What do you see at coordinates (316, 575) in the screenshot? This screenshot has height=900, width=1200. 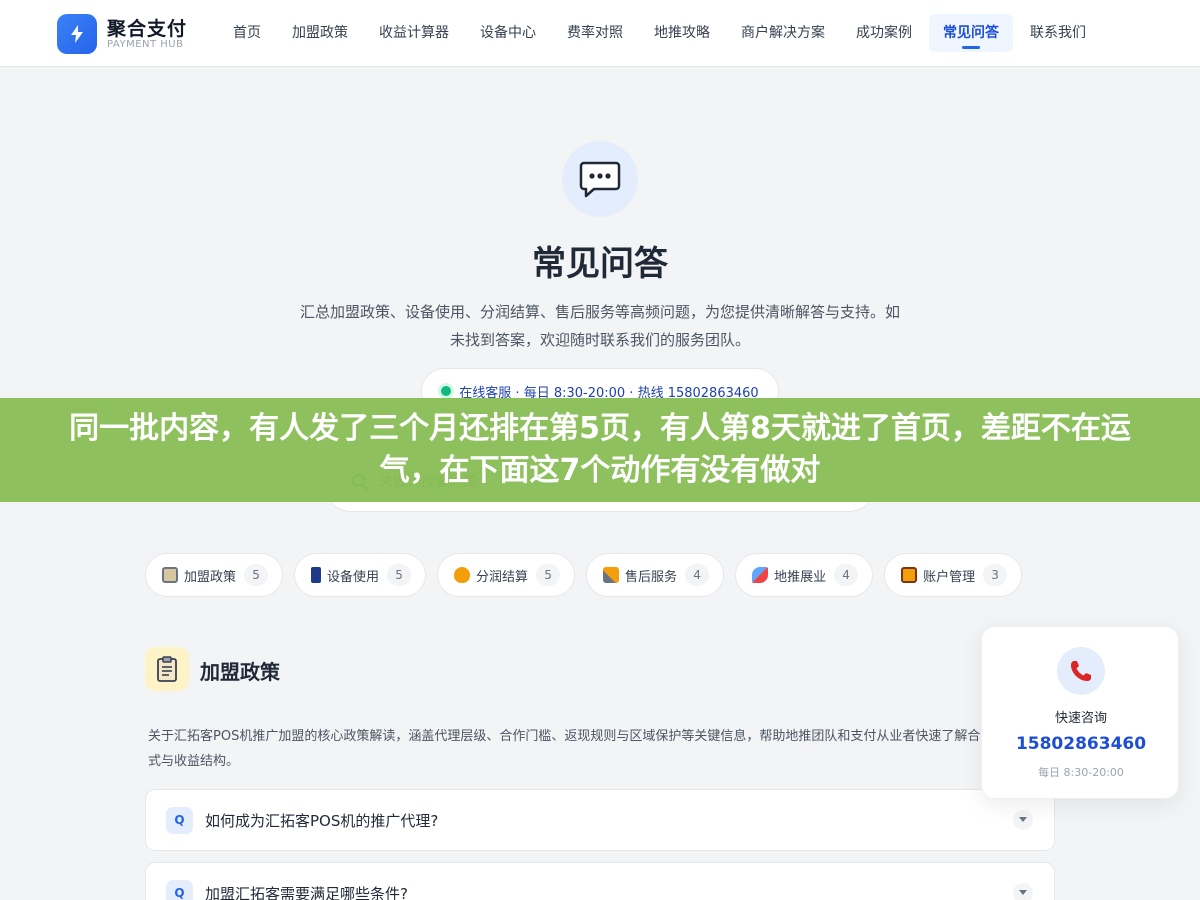 I see `phone-icon` at bounding box center [316, 575].